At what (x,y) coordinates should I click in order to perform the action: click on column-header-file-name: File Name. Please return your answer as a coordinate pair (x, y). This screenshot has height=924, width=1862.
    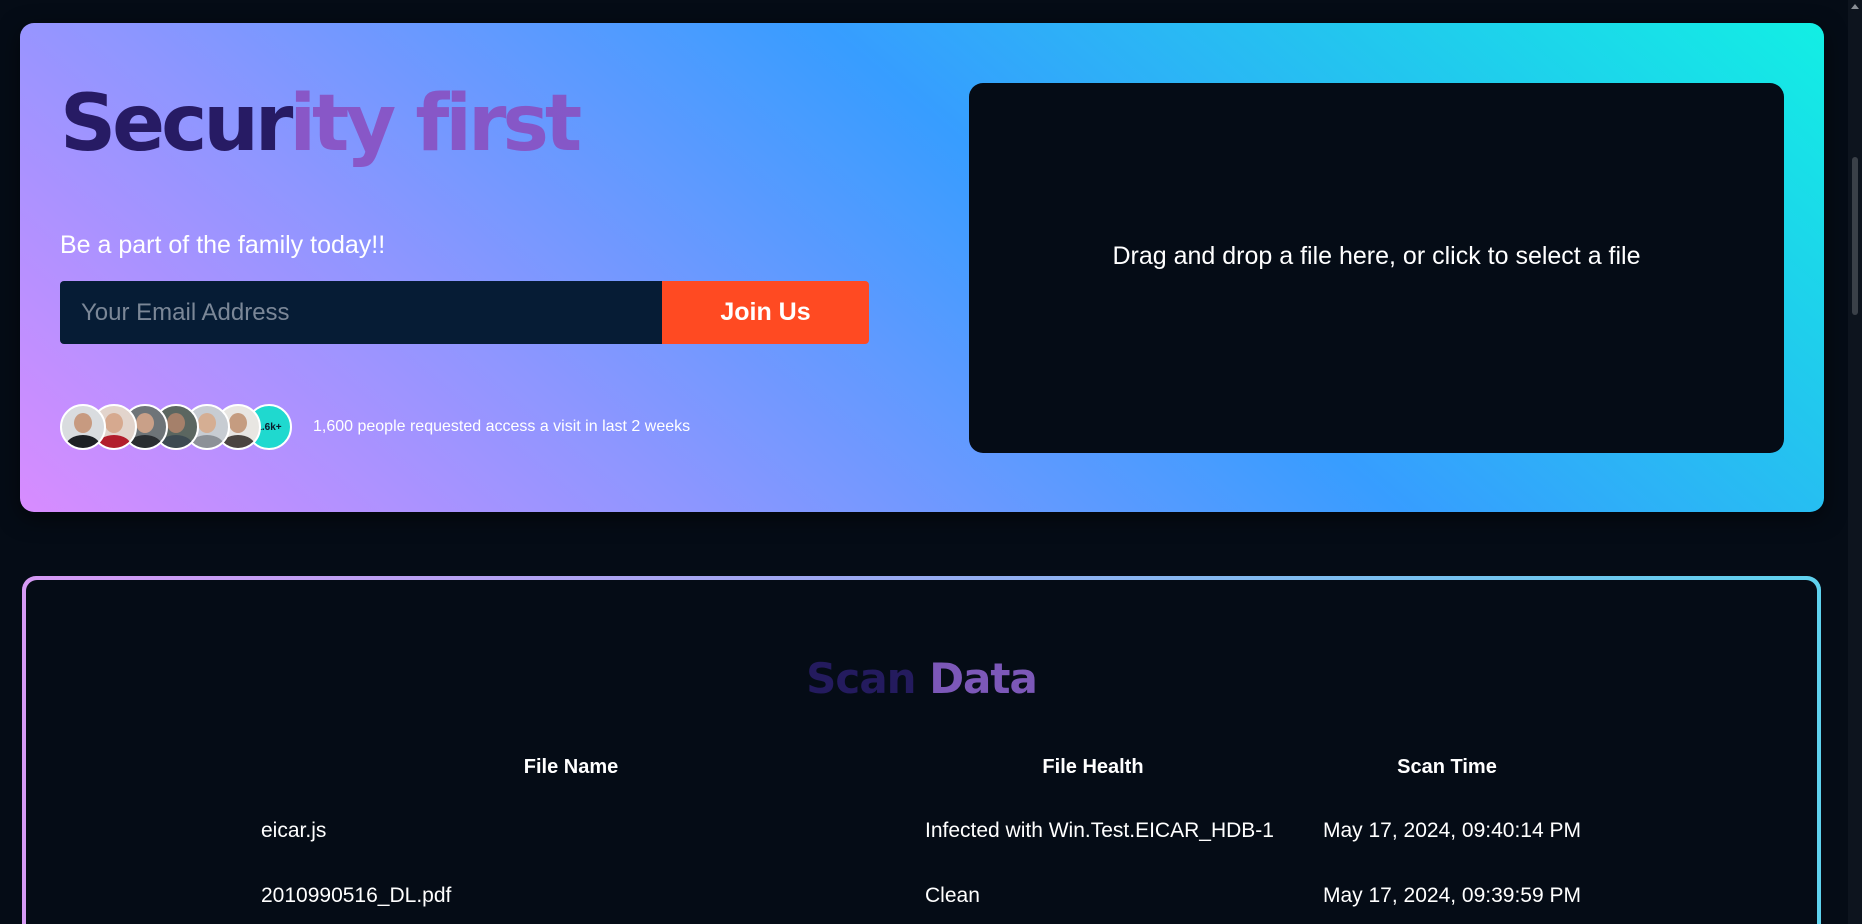
    Looking at the image, I should click on (571, 767).